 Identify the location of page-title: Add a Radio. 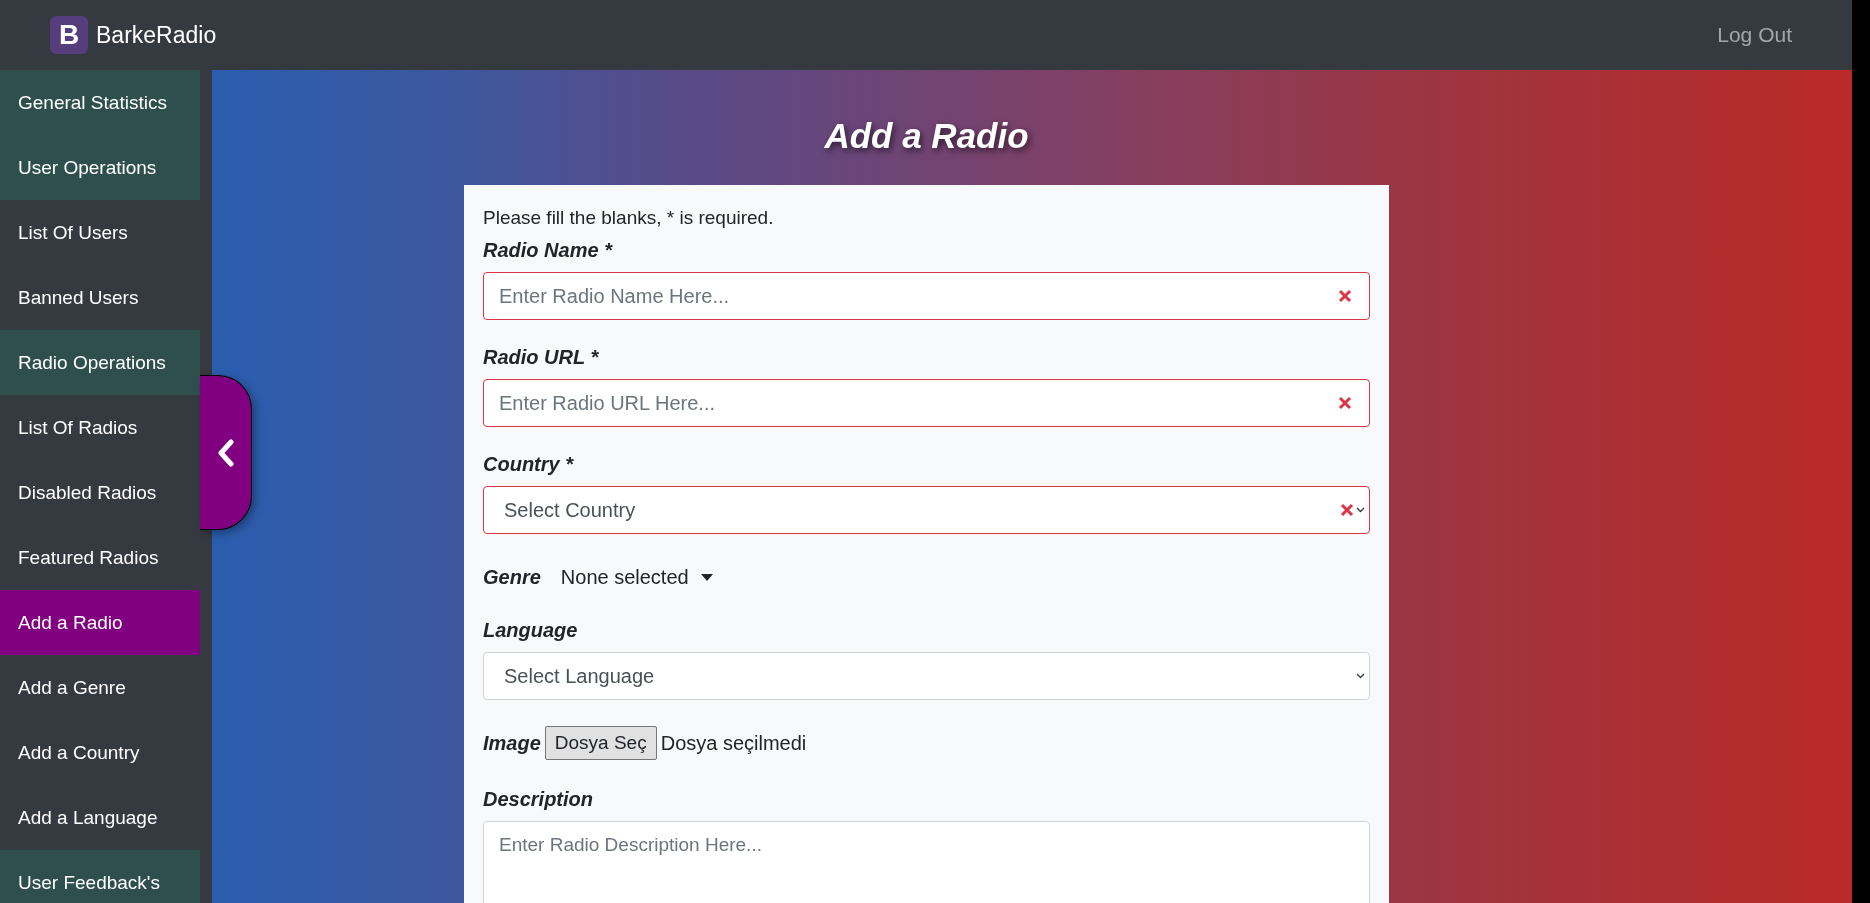
(926, 136).